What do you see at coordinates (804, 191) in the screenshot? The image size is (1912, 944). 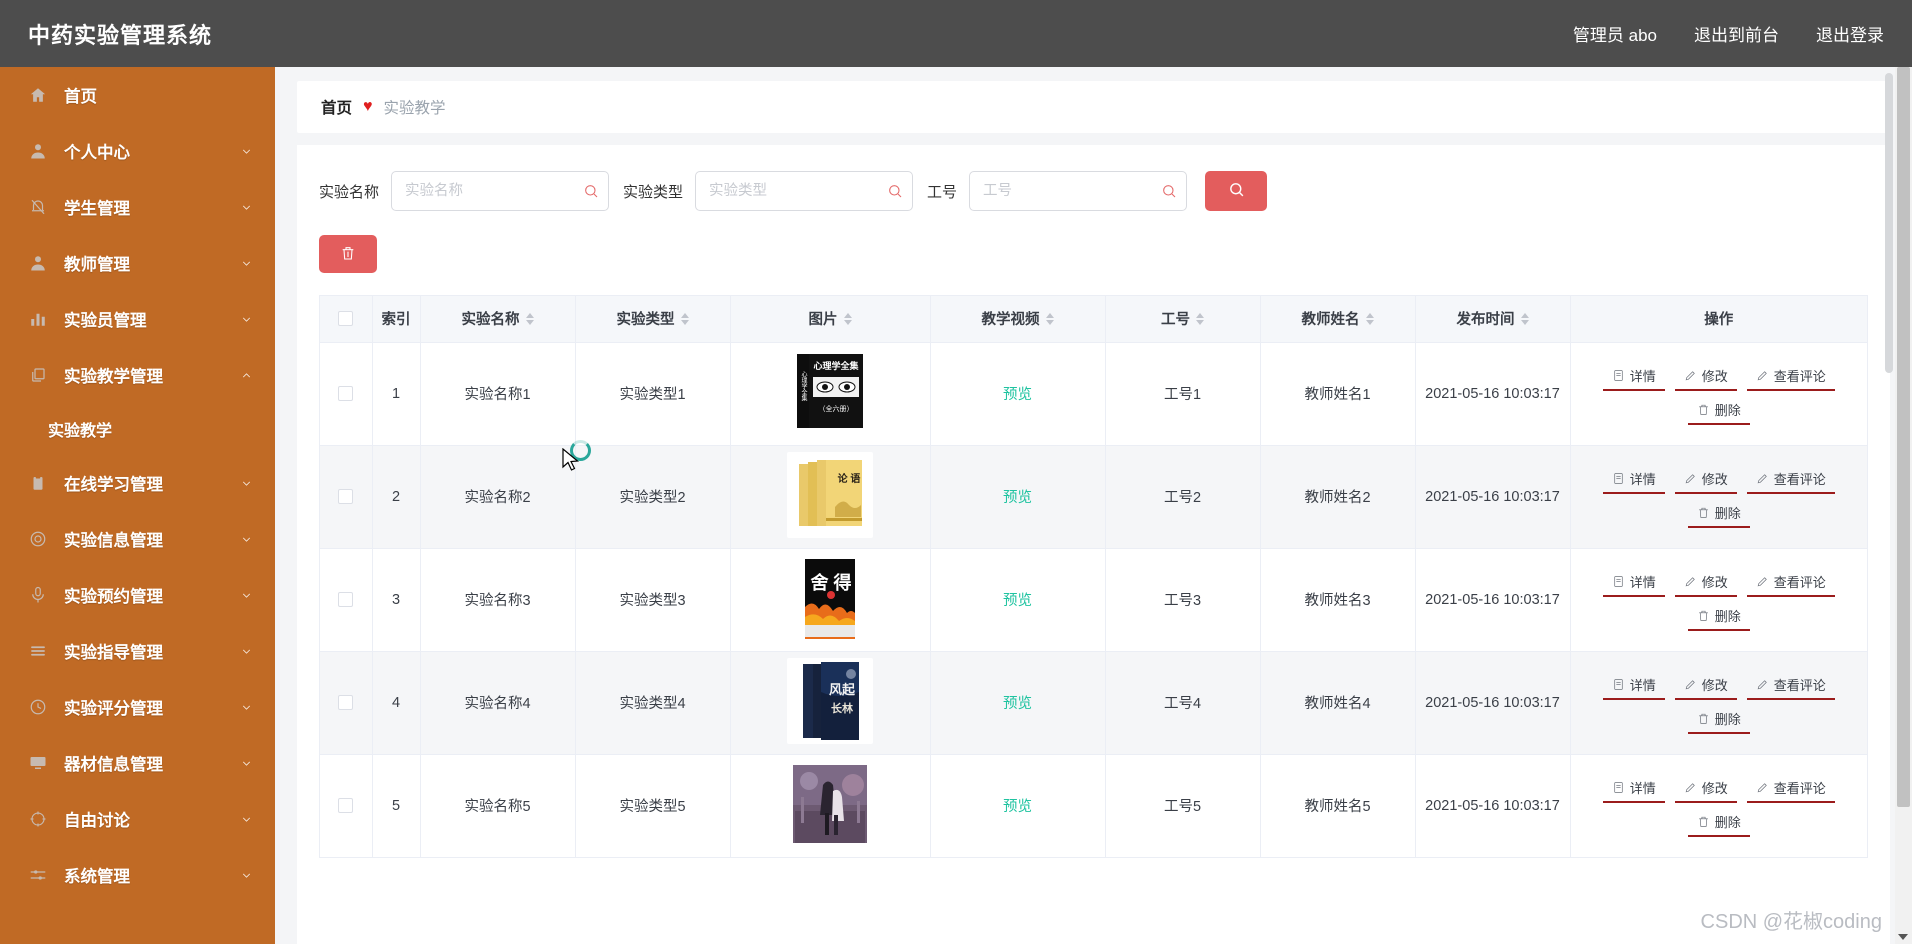 I see `search-input-experiment-type` at bounding box center [804, 191].